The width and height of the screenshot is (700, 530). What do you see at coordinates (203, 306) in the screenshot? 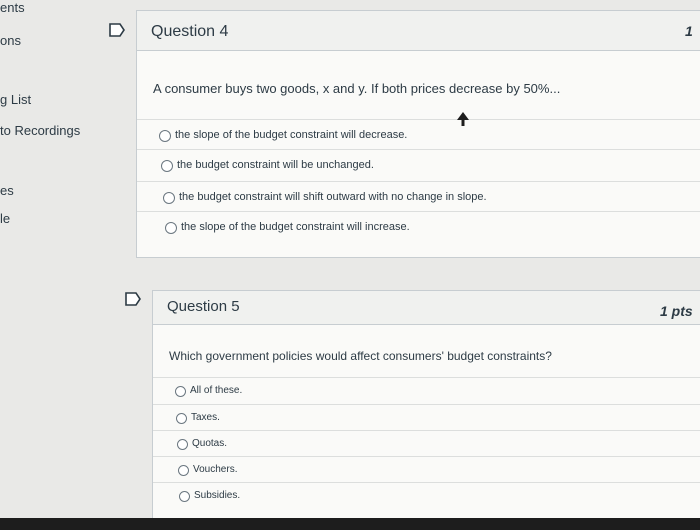
I see `question-5-title: Question 5` at bounding box center [203, 306].